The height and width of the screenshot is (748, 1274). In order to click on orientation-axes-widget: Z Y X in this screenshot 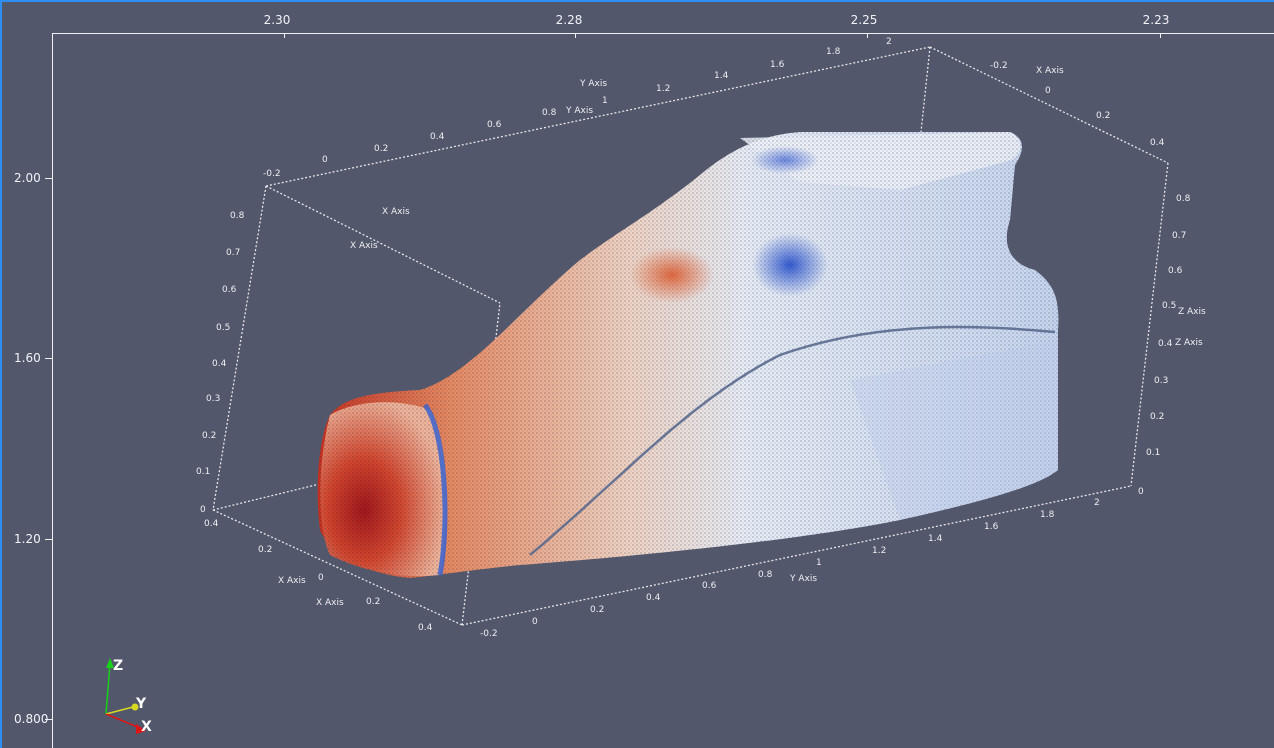, I will do `click(128, 696)`.